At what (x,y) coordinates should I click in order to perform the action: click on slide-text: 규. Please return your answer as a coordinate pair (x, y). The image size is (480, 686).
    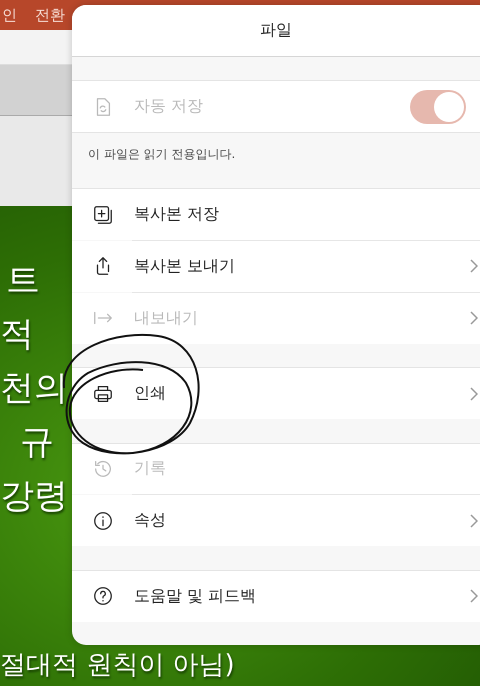
    Looking at the image, I should click on (37, 442).